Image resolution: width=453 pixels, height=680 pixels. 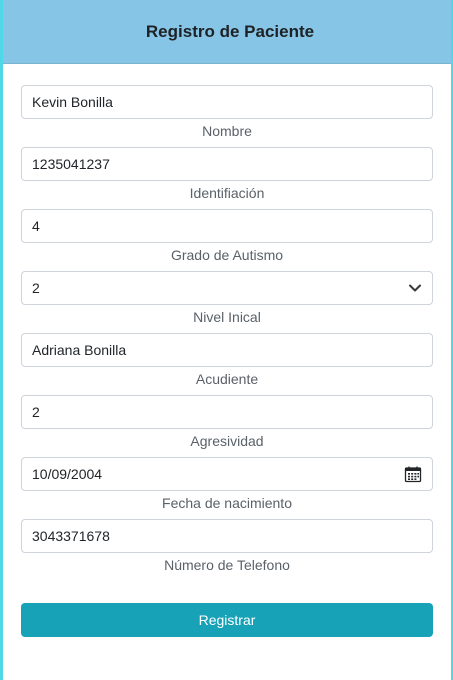 What do you see at coordinates (227, 131) in the screenshot?
I see `nombre-label: Nombre` at bounding box center [227, 131].